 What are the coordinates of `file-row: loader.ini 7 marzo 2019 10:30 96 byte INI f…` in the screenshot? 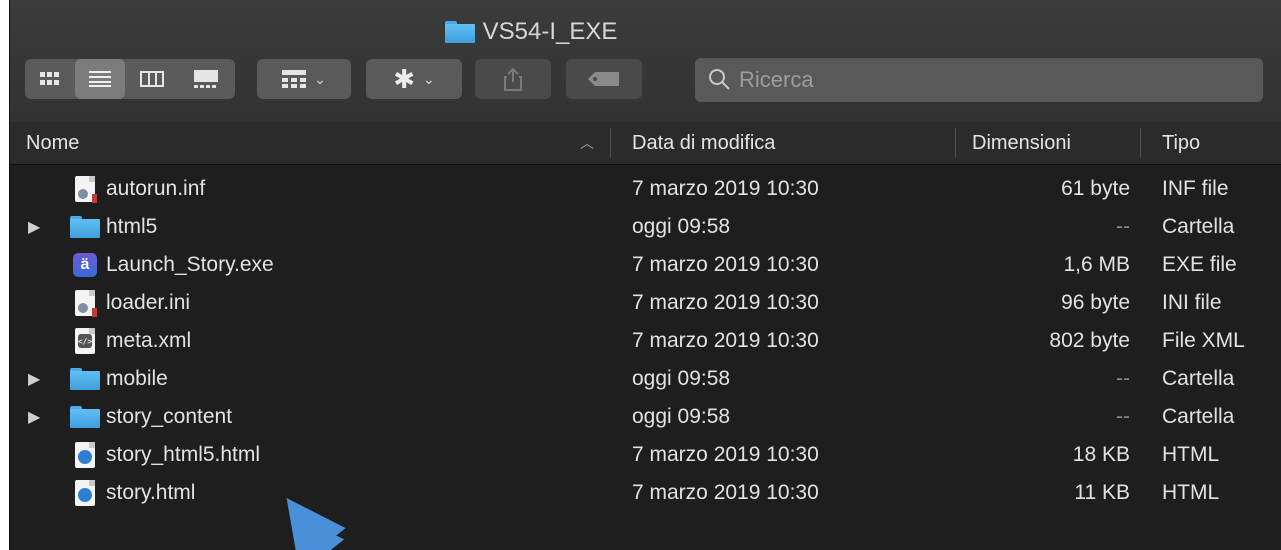 It's located at (645, 303).